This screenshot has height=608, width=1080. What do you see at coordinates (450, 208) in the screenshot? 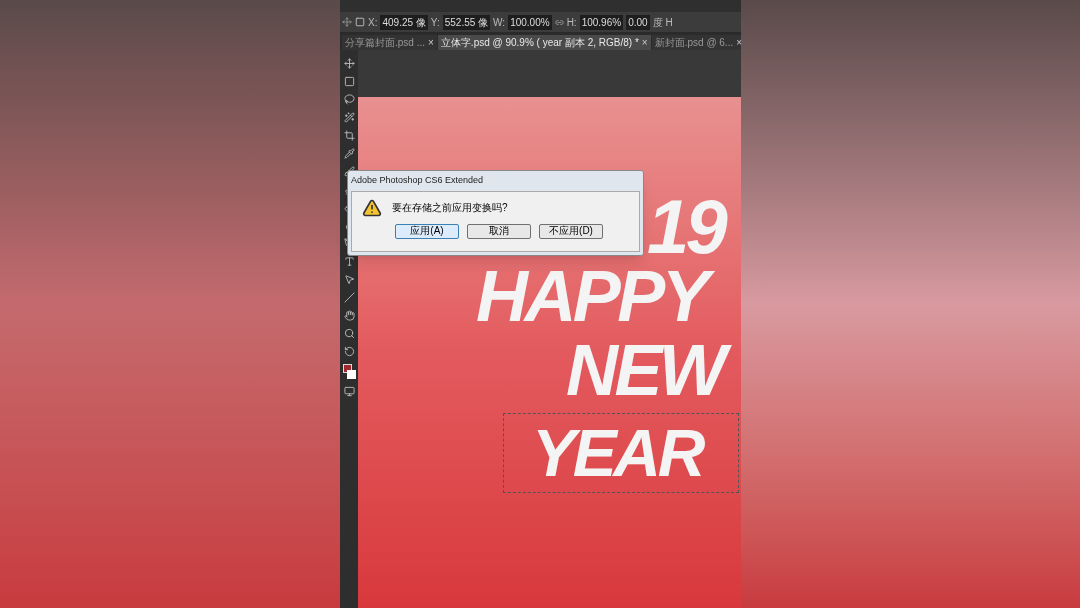
I see `dialog-message: 要在存储之前应用变换吗?` at bounding box center [450, 208].